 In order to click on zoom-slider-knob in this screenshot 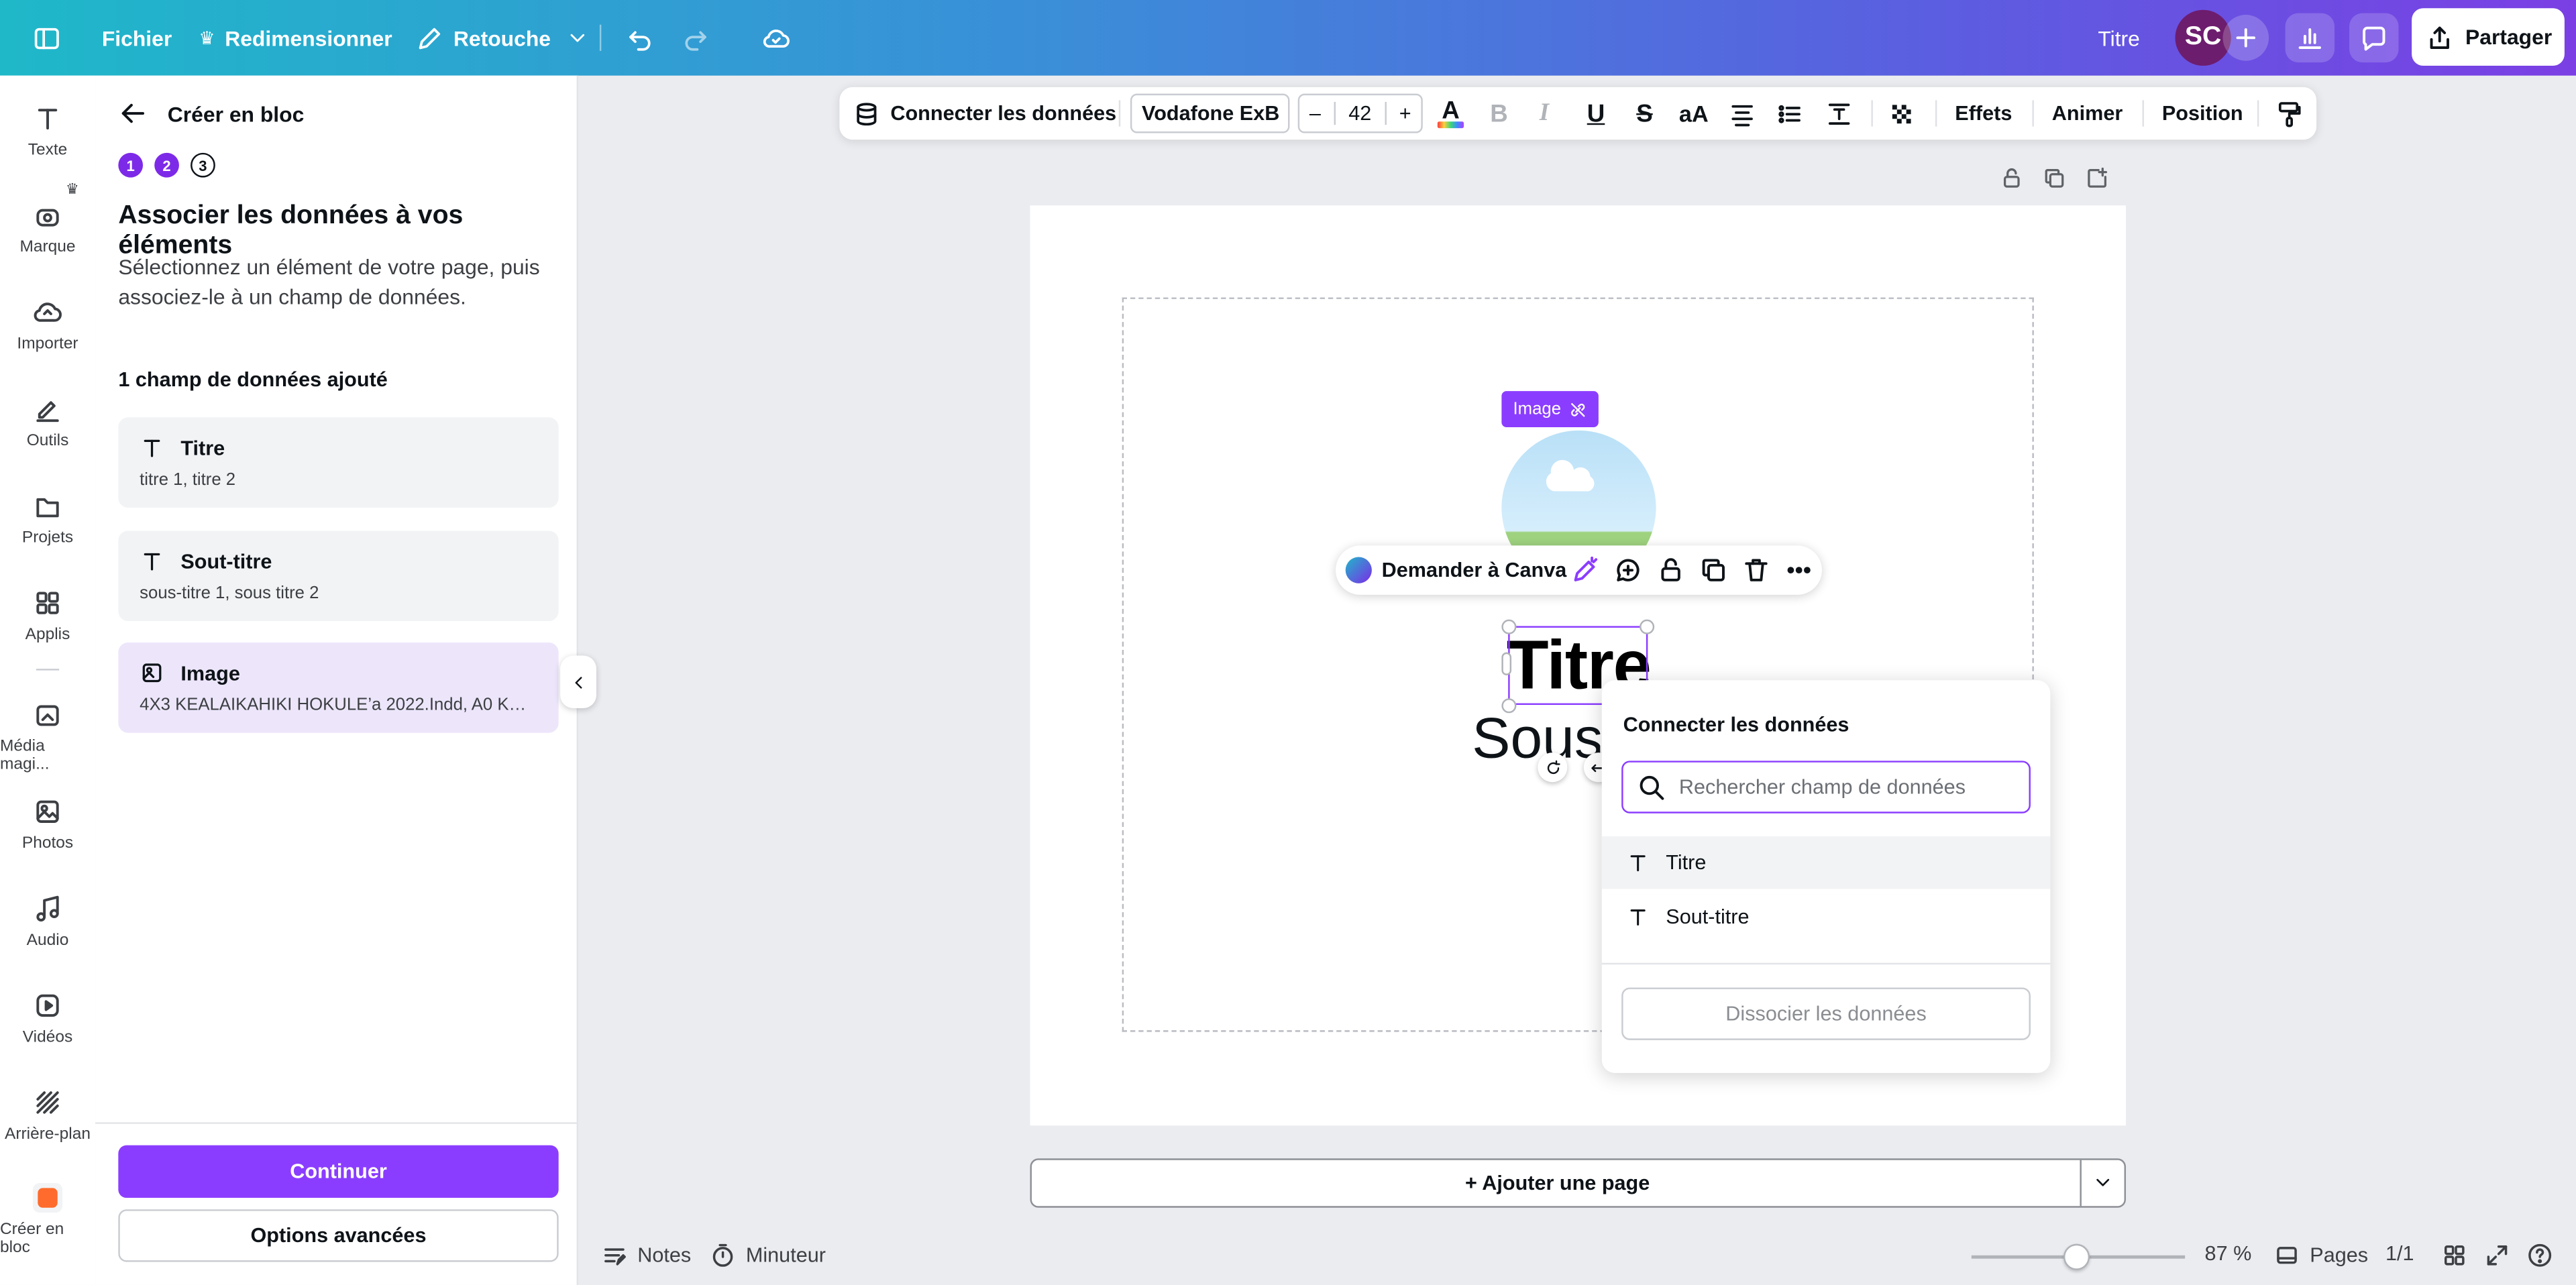, I will do `click(2076, 1256)`.